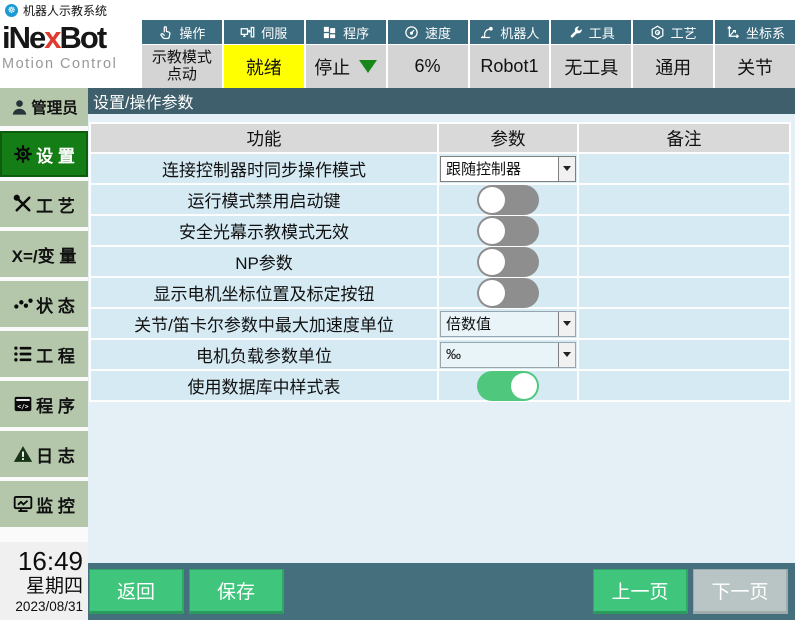 This screenshot has height=620, width=795. I want to click on toolbar-value-operate: 示教模式 点动, so click(182, 66).